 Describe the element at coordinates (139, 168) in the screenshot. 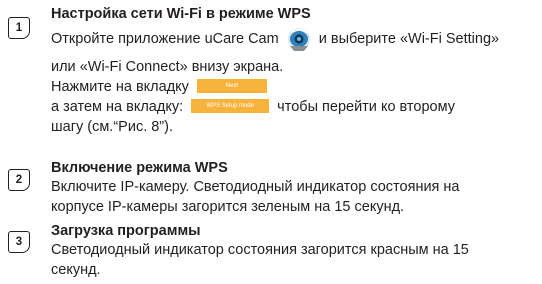

I see `step-title: Включение режима WPS` at that location.